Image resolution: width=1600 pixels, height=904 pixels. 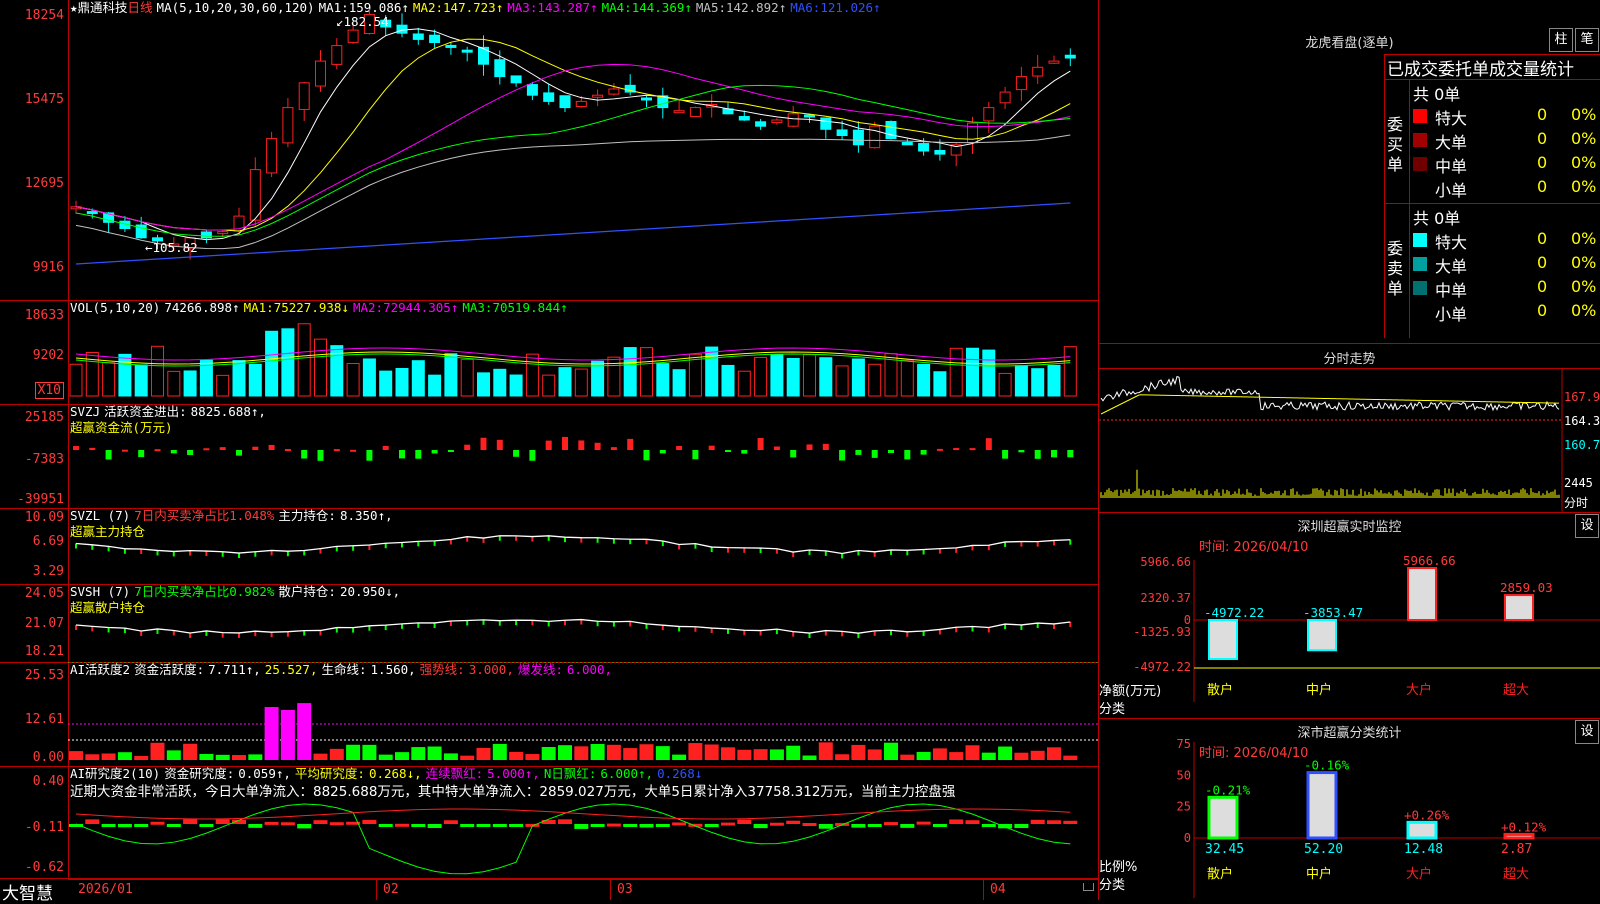 What do you see at coordinates (573, 160) in the screenshot?
I see `ma-line` at bounding box center [573, 160].